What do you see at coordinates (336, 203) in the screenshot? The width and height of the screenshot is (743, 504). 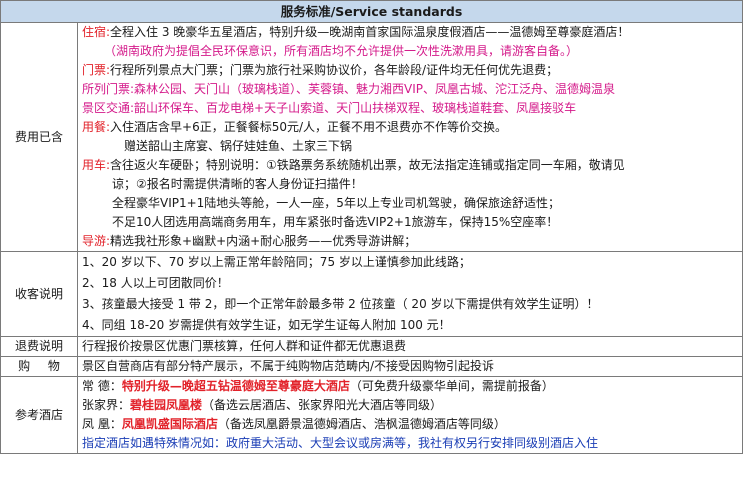 I see `car-text-3: 全程豪华VIP1+1陆地头等舱，一人一座，5年以上专业司机驾驶，确保旅途舒适性；` at bounding box center [336, 203].